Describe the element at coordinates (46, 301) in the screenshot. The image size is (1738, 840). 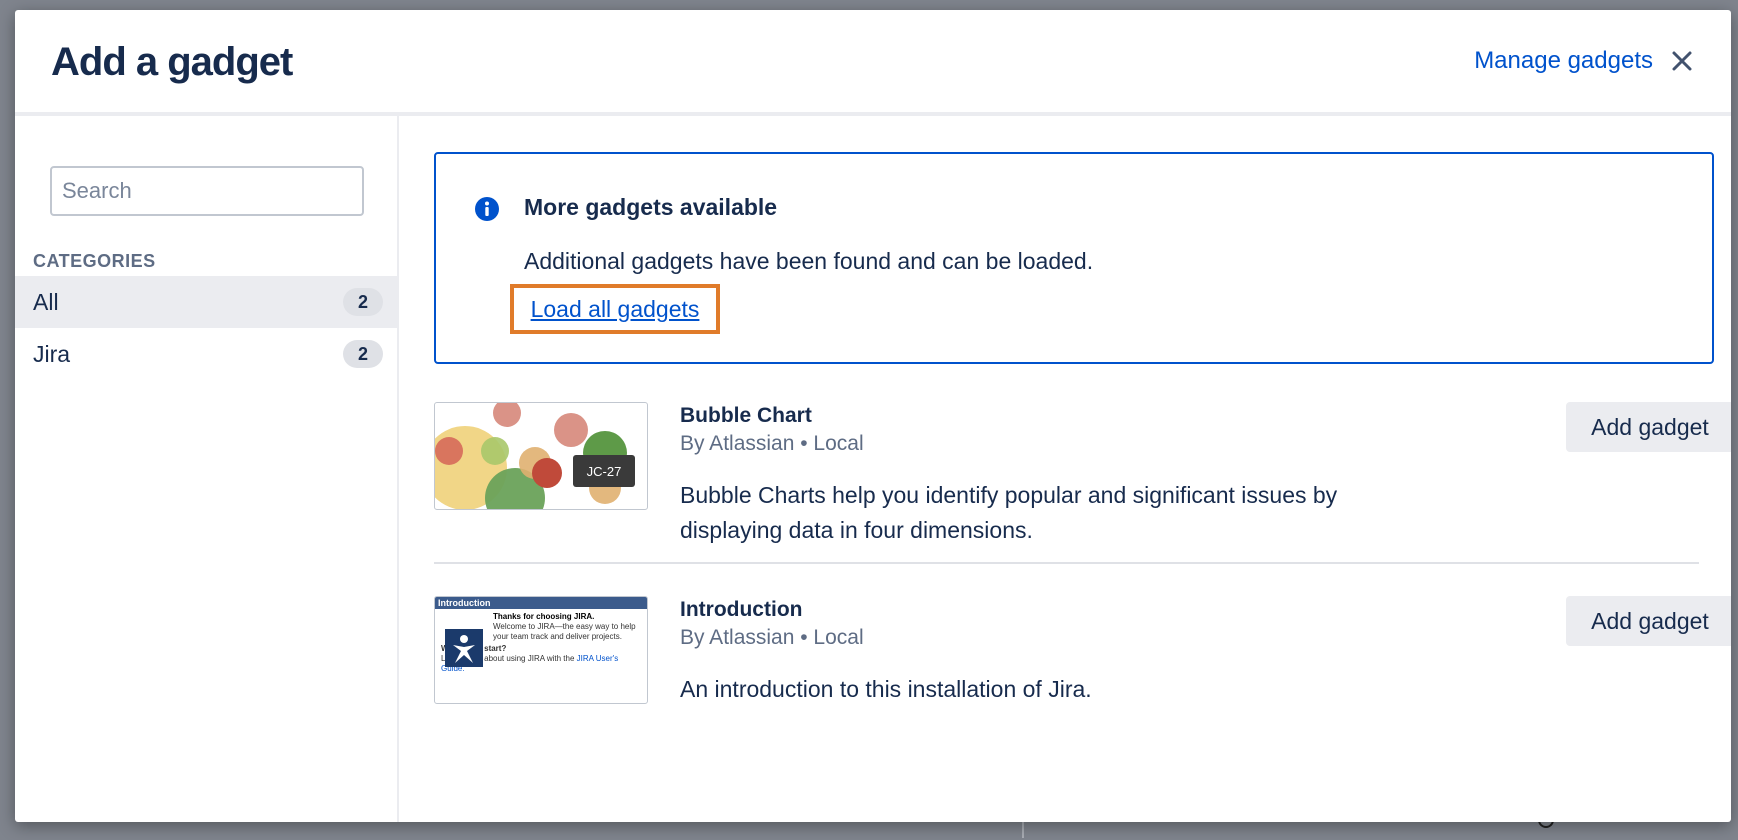
I see `category-label: All` at that location.